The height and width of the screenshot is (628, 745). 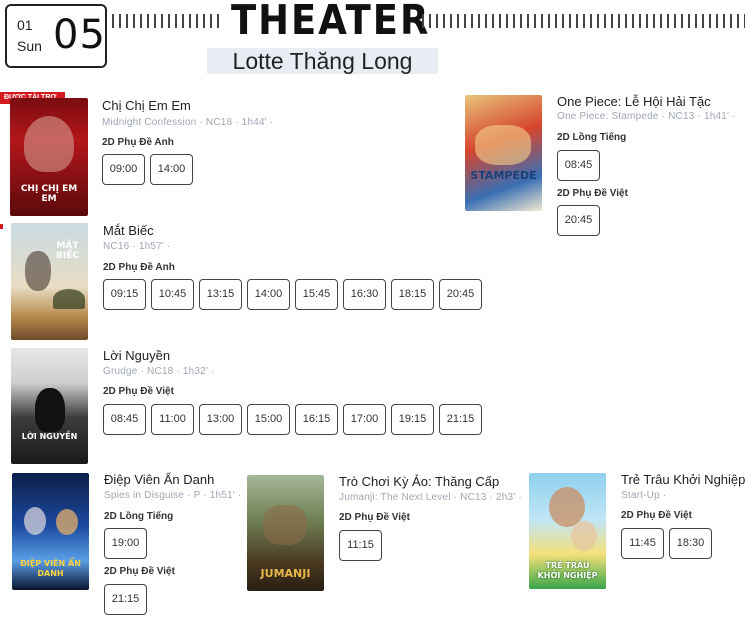 I want to click on poster-title-text: STAMPEDE, so click(x=503, y=175).